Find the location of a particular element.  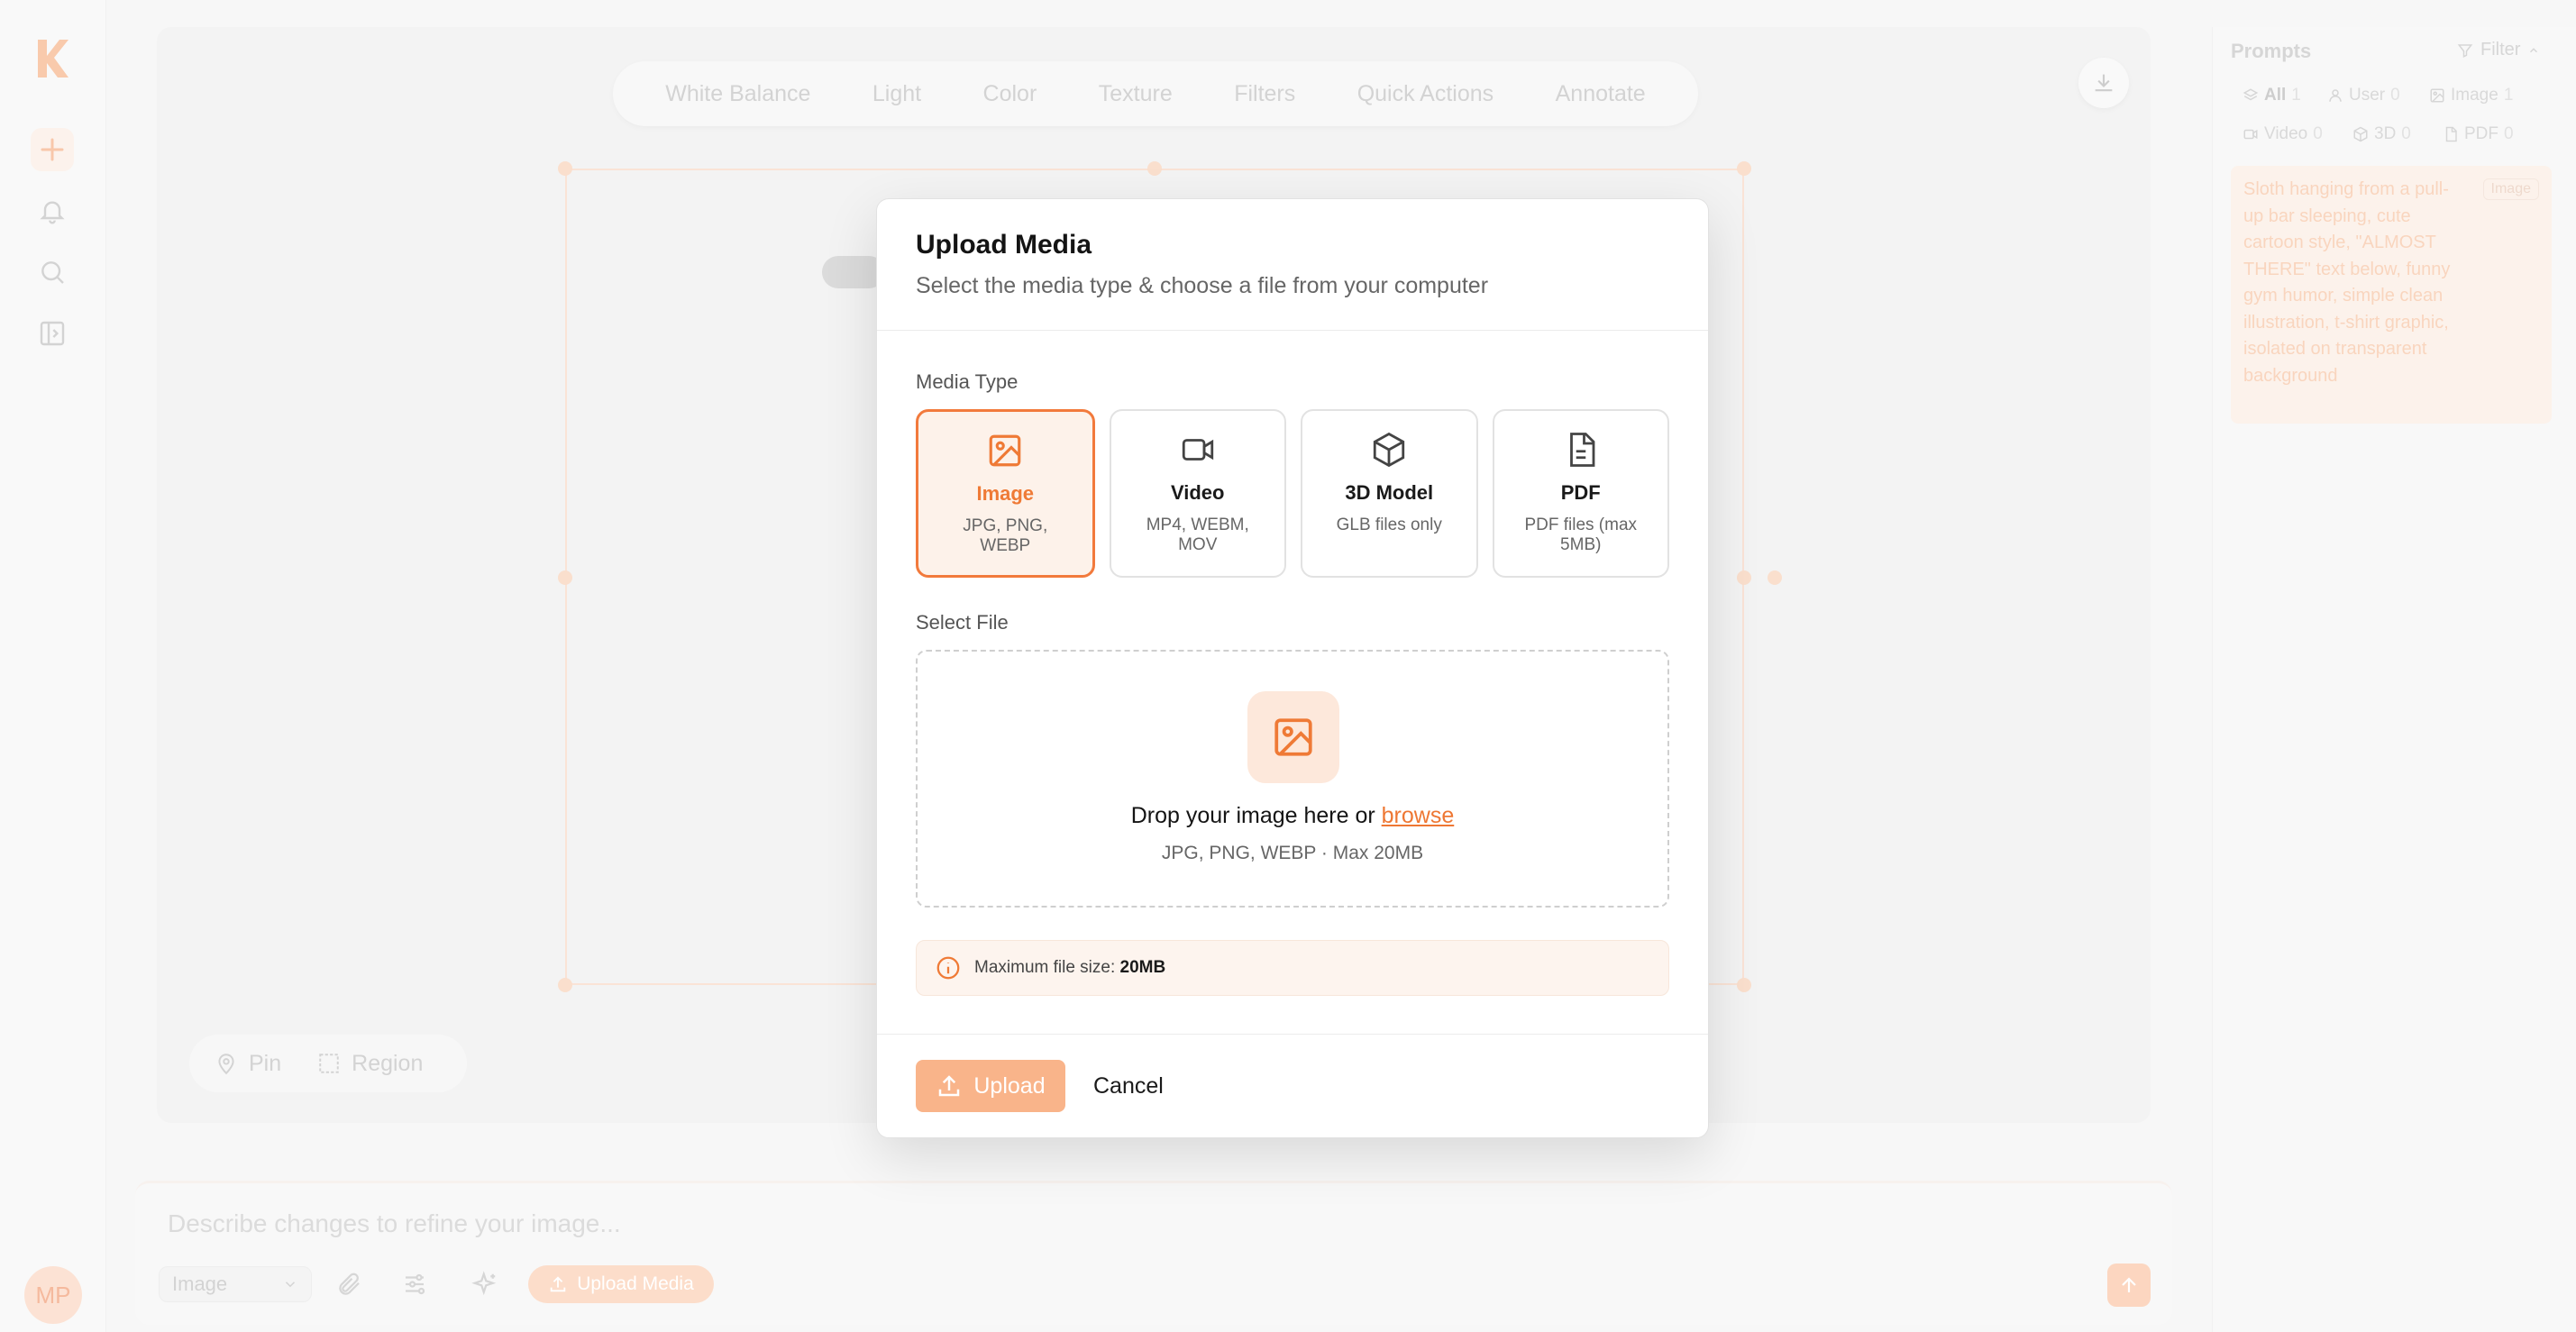

file-size-info: Maximum file size: 20MB is located at coordinates (1292, 968).